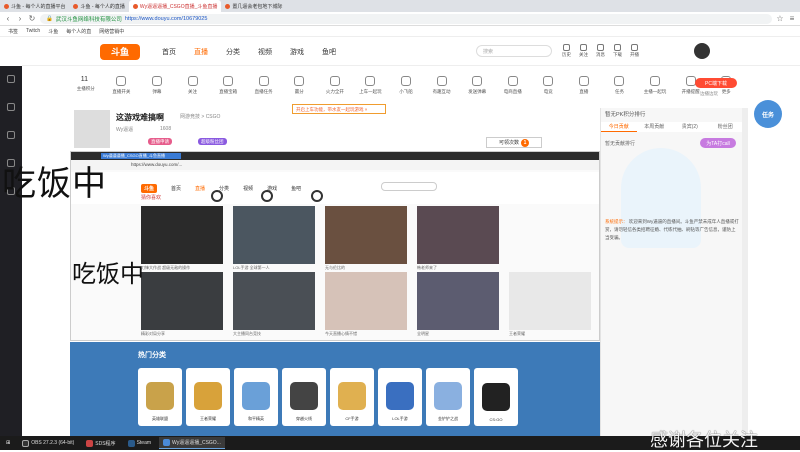  Describe the element at coordinates (111, 31) in the screenshot. I see `bookmark-item: 网络营销中` at that location.